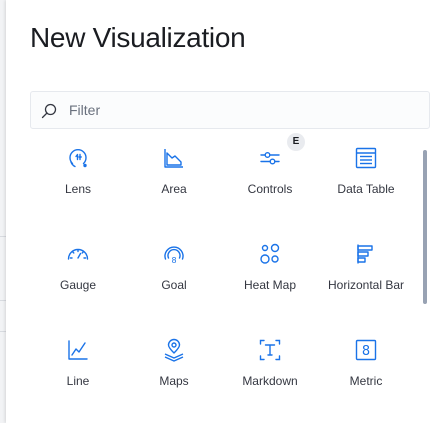  I want to click on vis-label: Markdown, so click(270, 381).